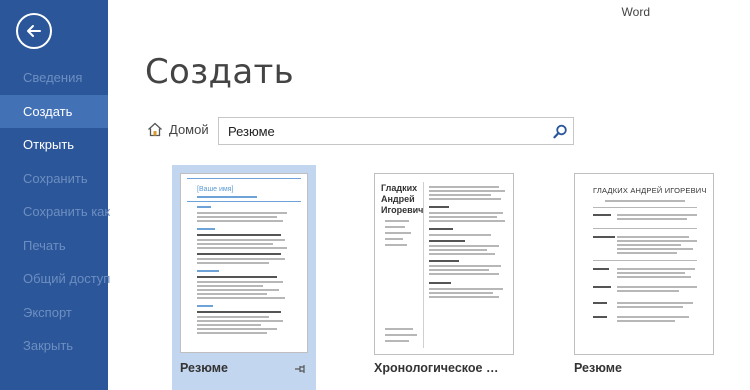 The height and width of the screenshot is (390, 750). I want to click on template-thumbnail: Гладких Андрей Игоревич, so click(444, 264).